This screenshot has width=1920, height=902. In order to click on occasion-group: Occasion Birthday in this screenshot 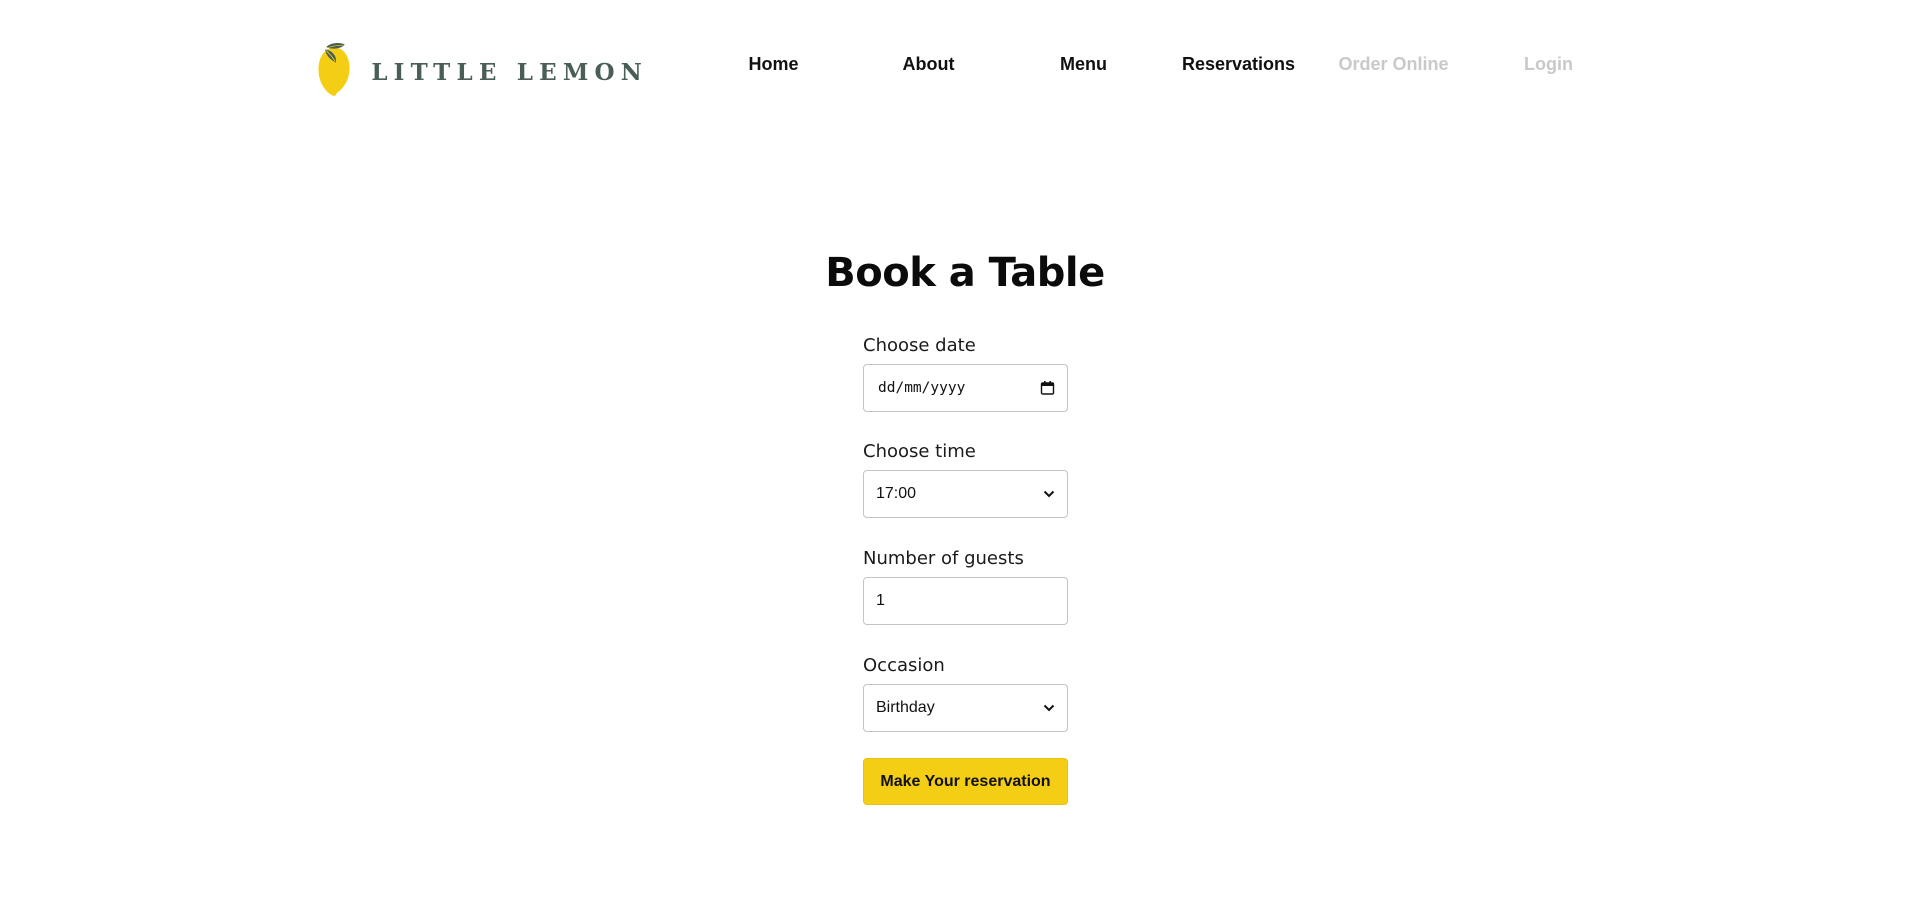, I will do `click(968, 693)`.